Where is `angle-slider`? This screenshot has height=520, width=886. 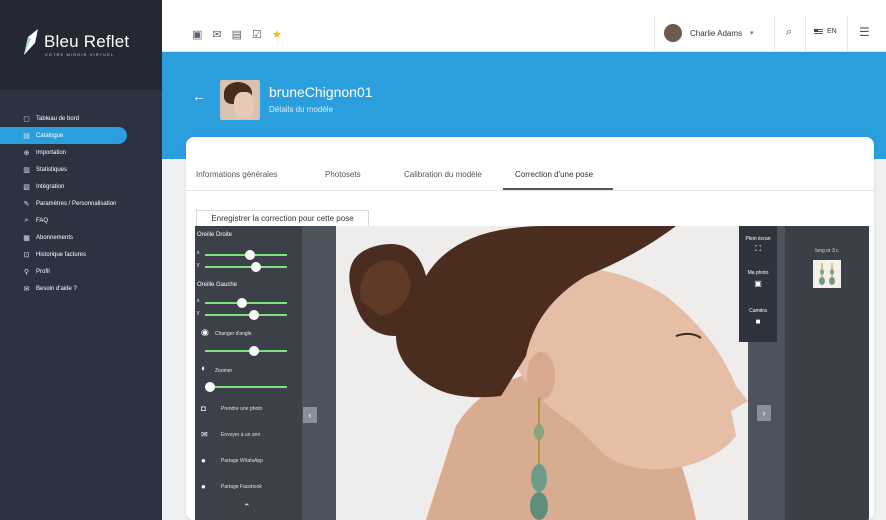 angle-slider is located at coordinates (246, 351).